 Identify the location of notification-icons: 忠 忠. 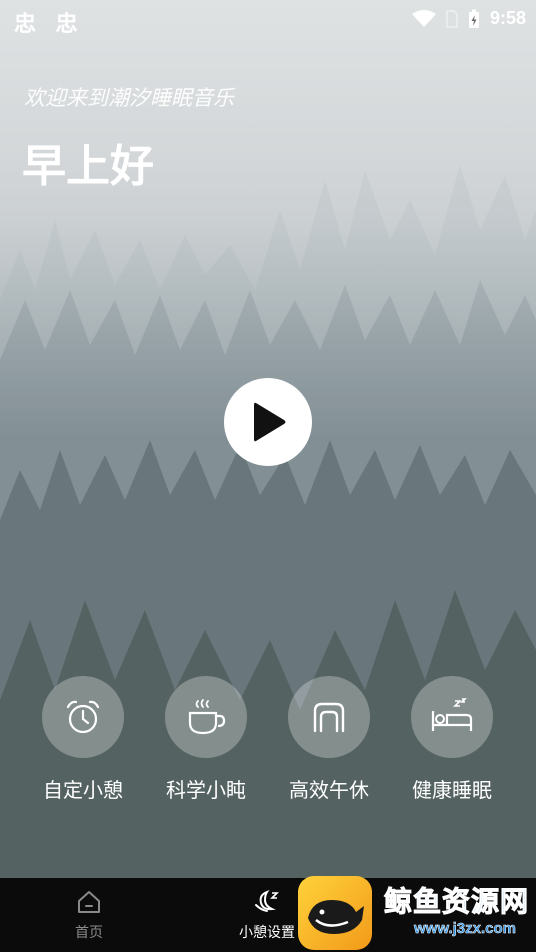
(49, 24).